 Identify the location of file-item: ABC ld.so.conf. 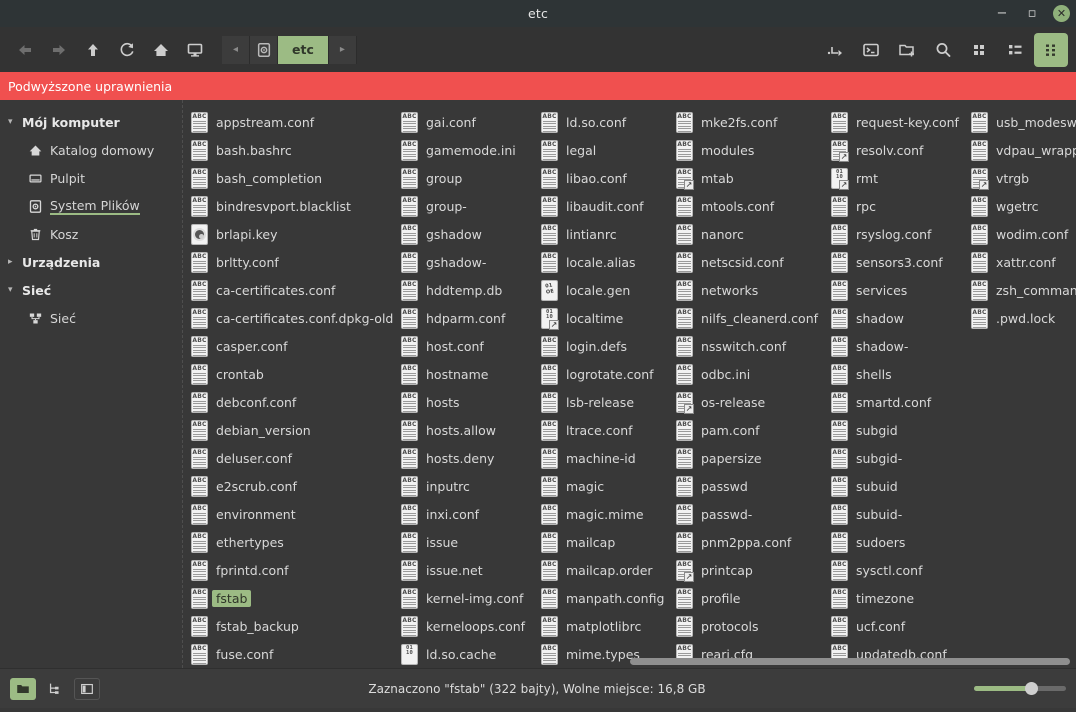
(600, 122).